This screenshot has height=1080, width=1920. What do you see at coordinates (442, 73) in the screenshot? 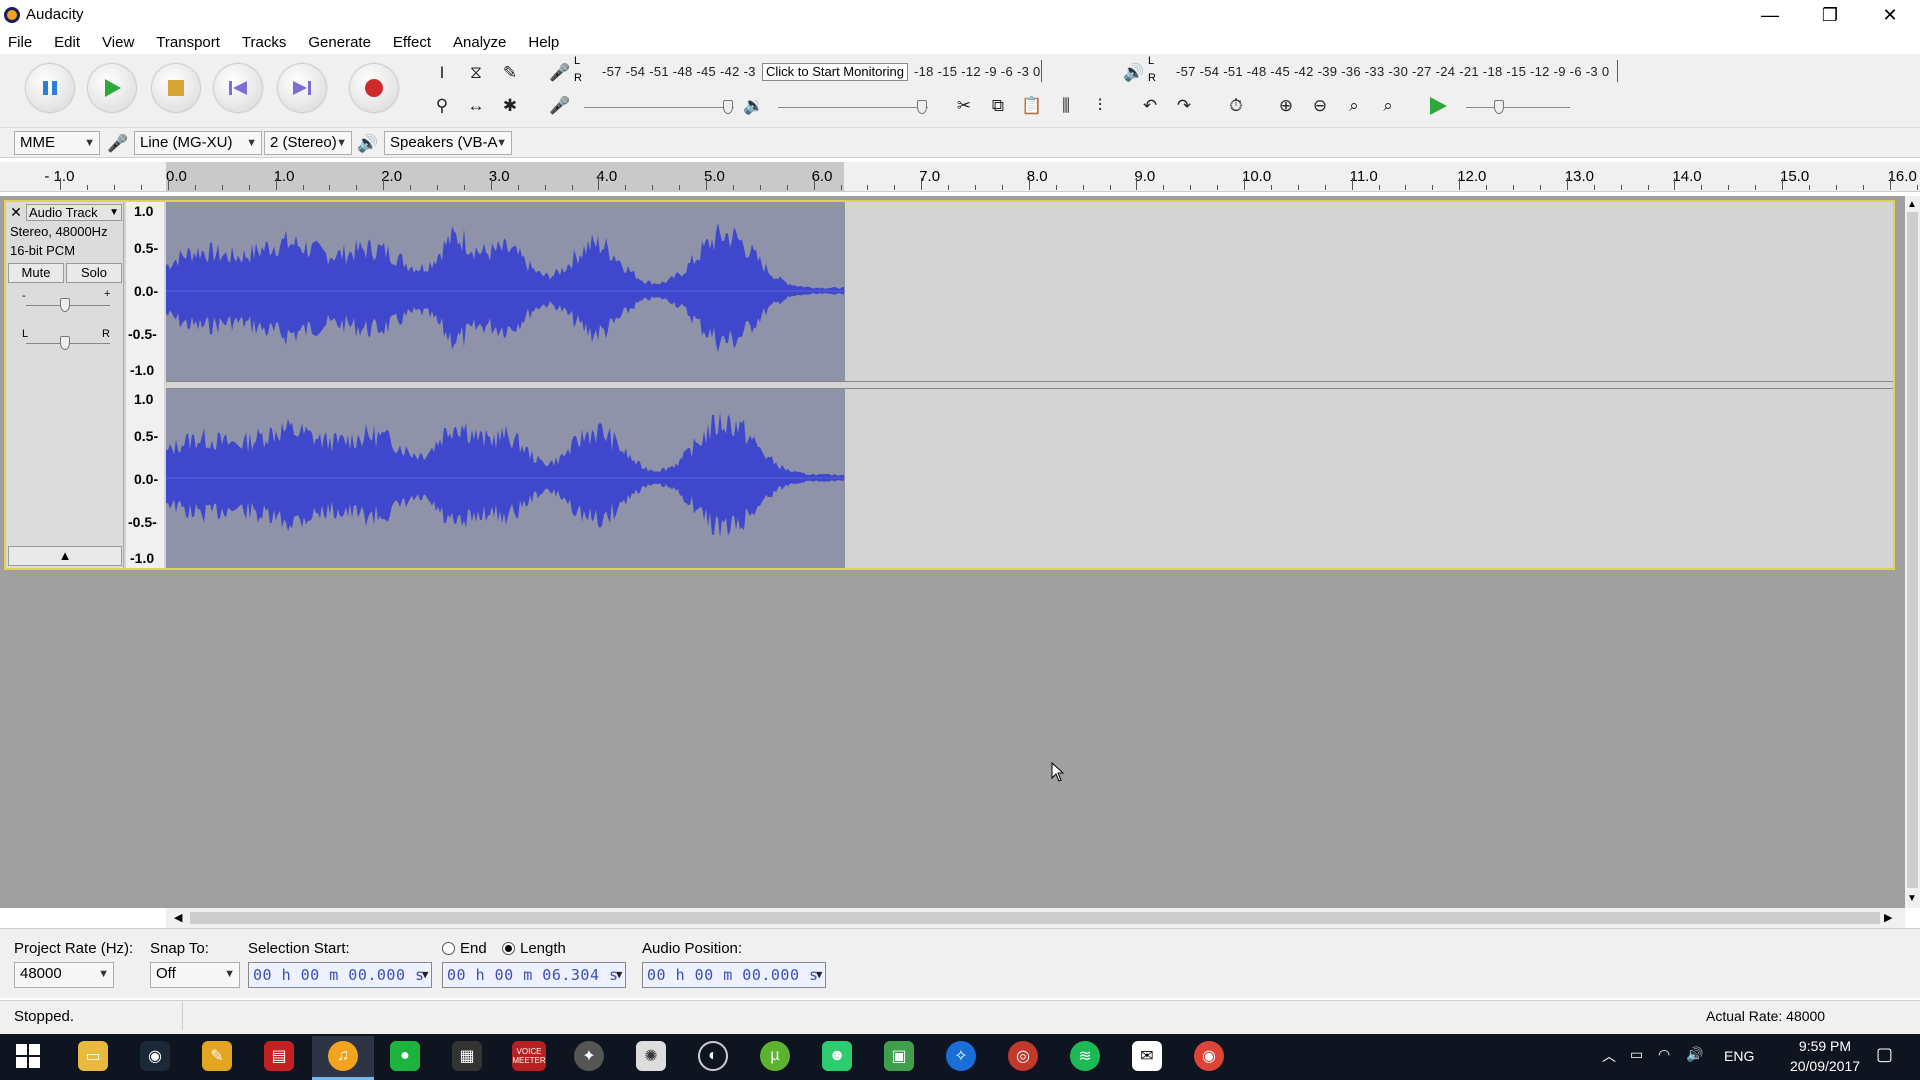
I see `selection-tool-icon: I` at bounding box center [442, 73].